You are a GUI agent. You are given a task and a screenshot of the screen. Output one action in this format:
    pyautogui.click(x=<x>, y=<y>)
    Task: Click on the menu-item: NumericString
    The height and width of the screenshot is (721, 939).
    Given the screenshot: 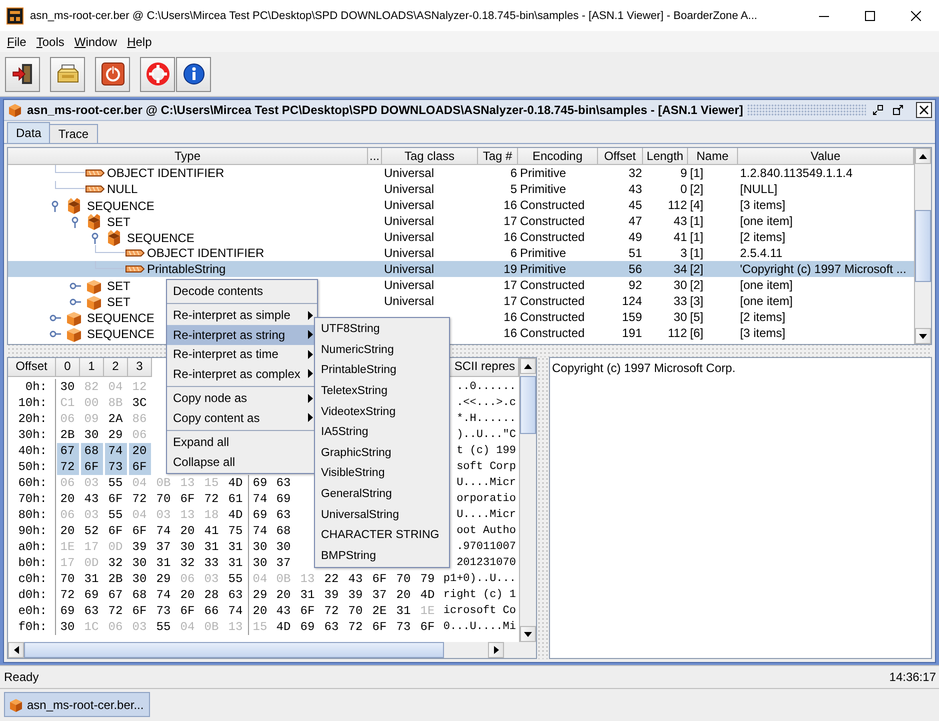 What is the action you would take?
    pyautogui.click(x=382, y=350)
    